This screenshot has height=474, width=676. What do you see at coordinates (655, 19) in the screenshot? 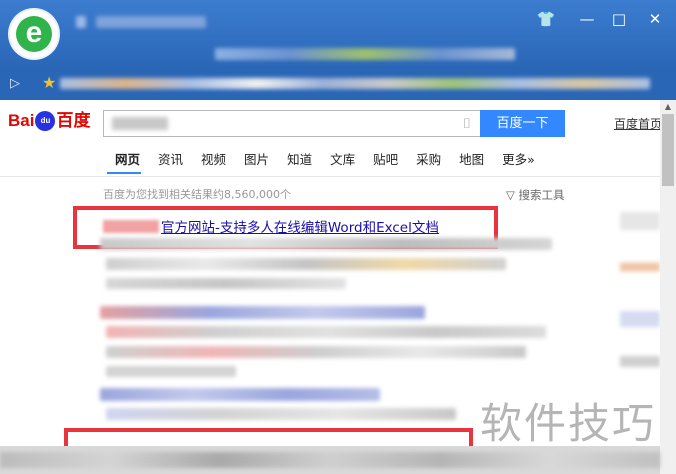
I see `close-button: ✕` at bounding box center [655, 19].